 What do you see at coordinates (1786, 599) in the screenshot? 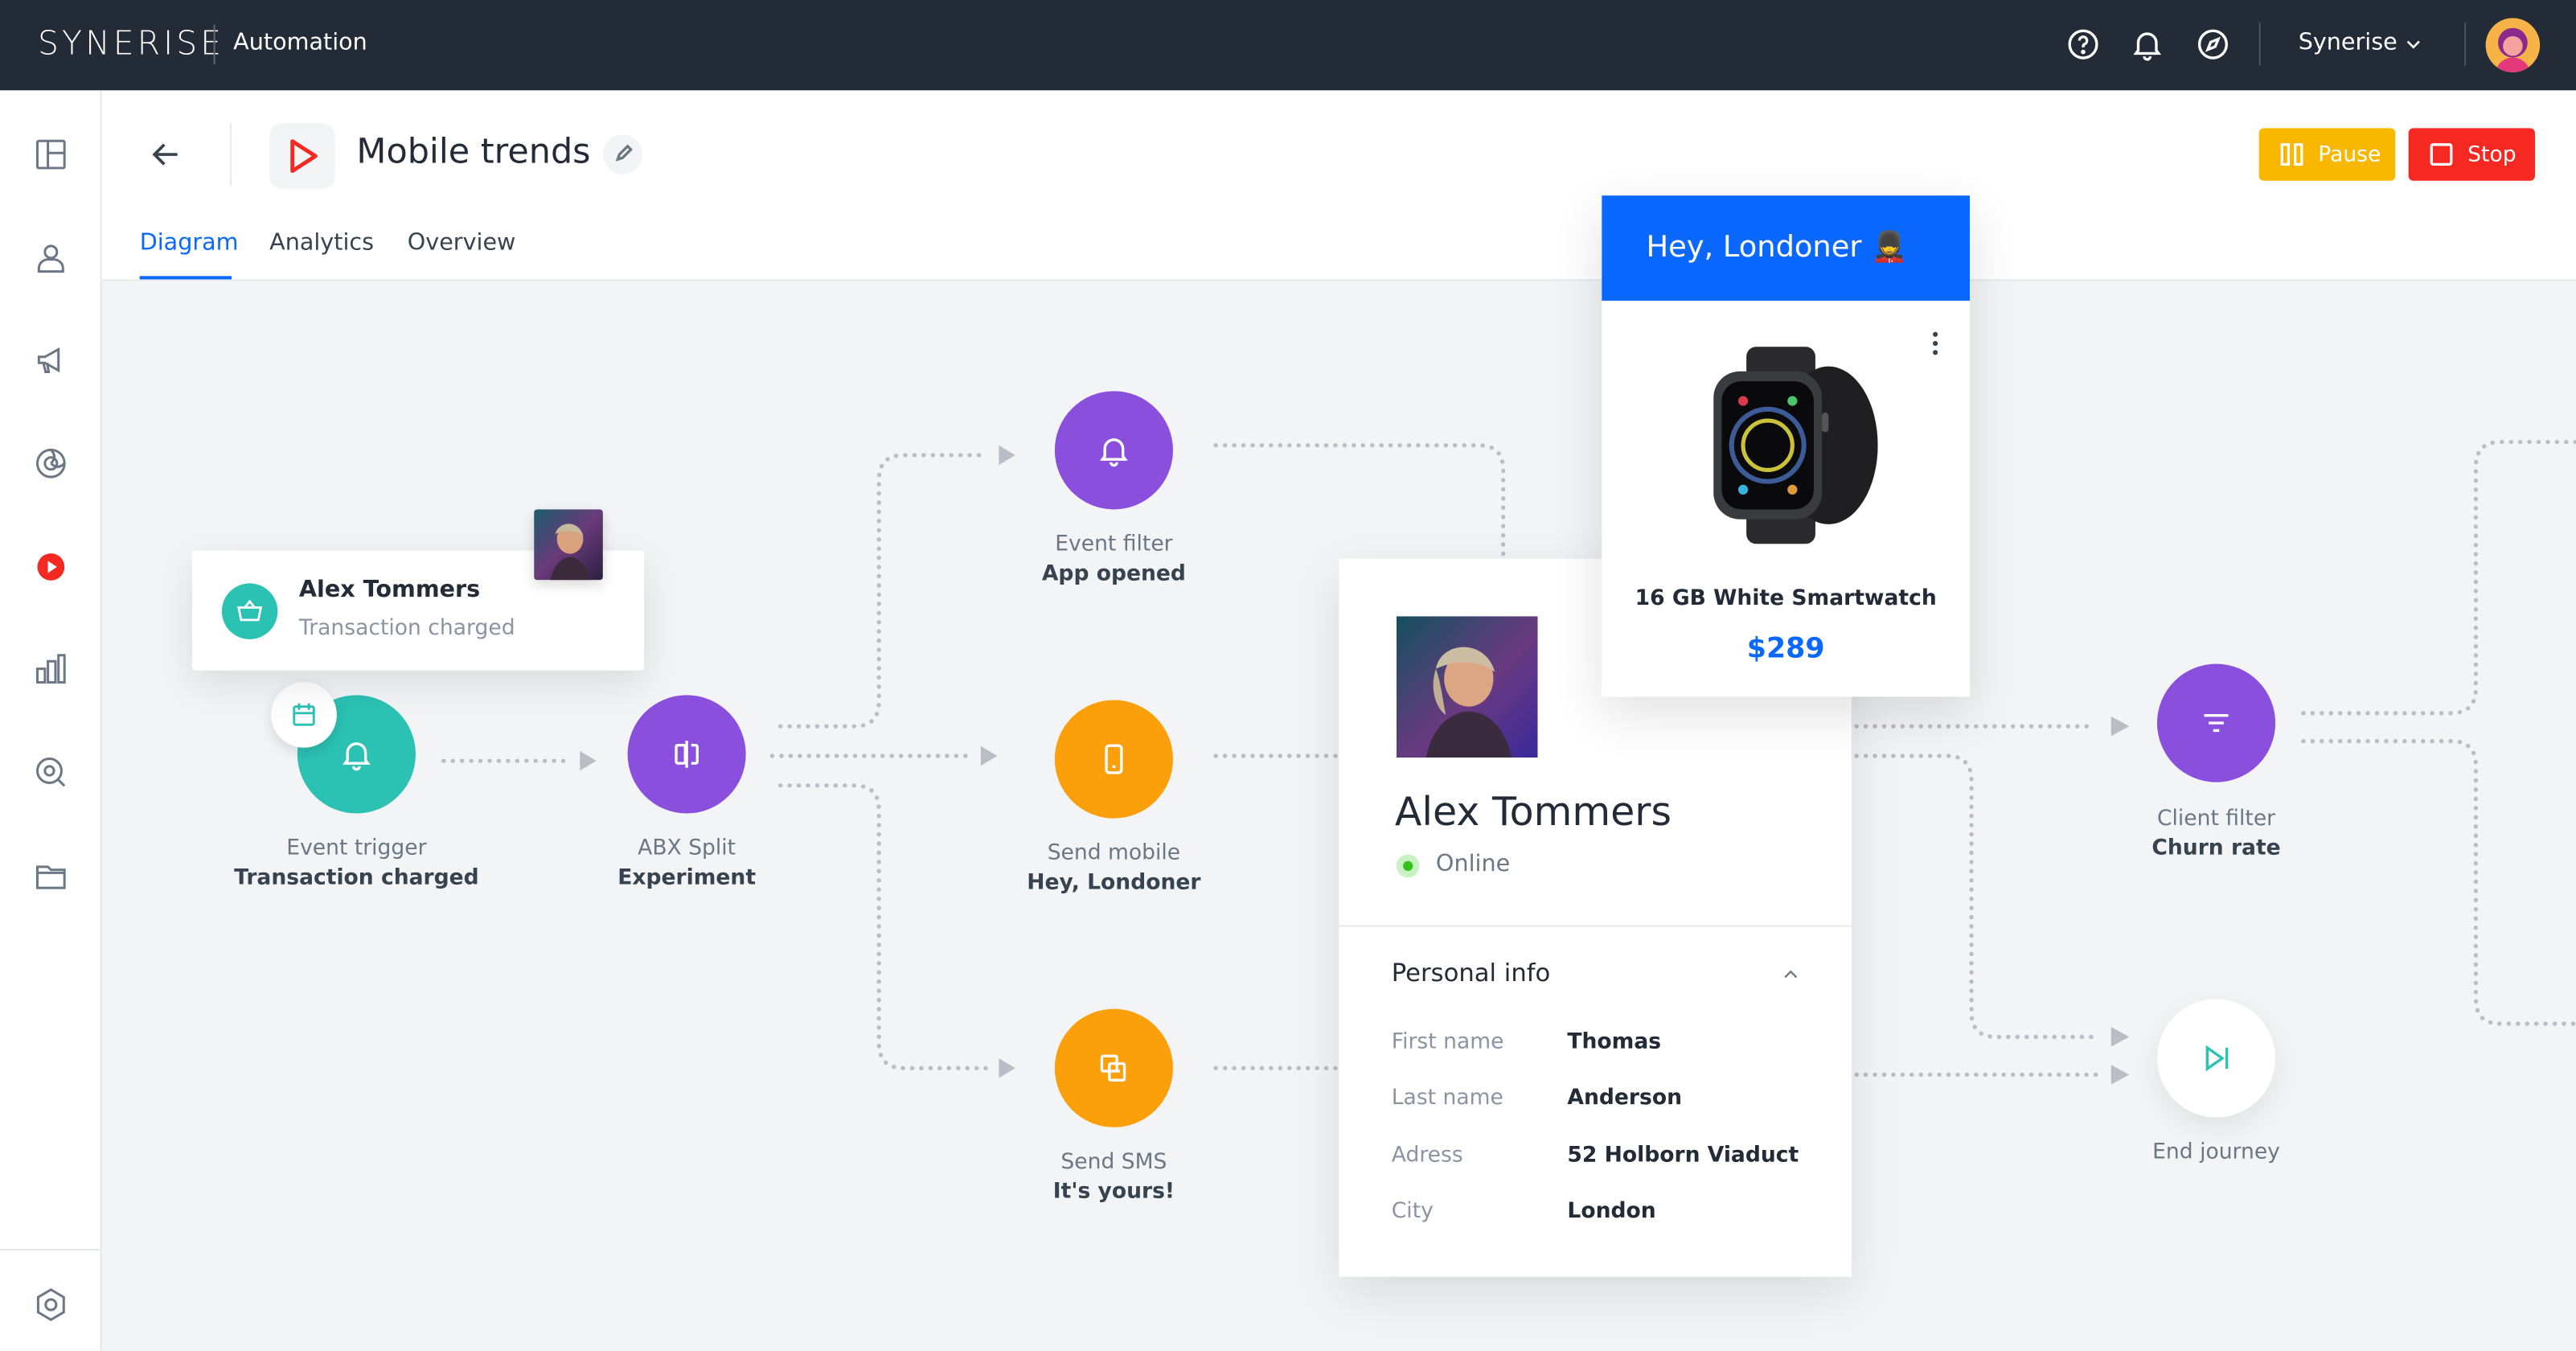
I see `product-name: 16 GB White Smartwatch` at bounding box center [1786, 599].